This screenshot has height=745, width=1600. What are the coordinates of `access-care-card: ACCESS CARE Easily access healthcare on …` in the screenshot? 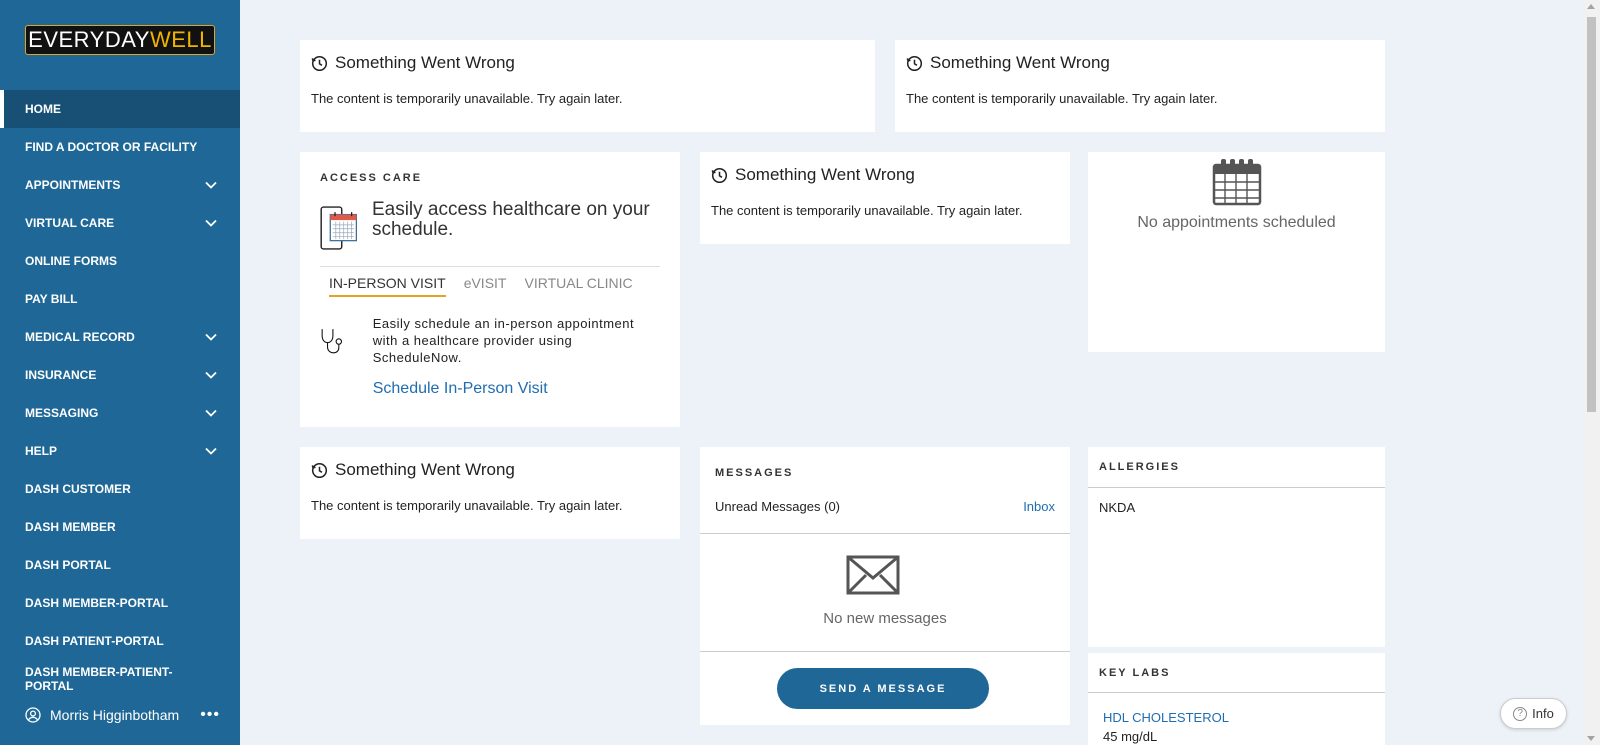 It's located at (490, 289).